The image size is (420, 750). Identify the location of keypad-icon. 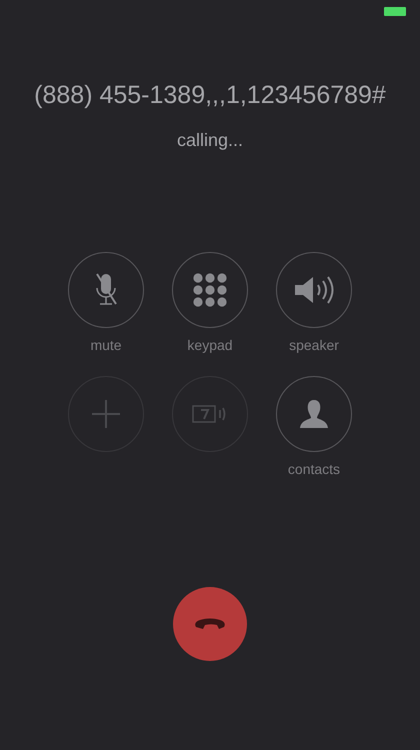
(210, 289).